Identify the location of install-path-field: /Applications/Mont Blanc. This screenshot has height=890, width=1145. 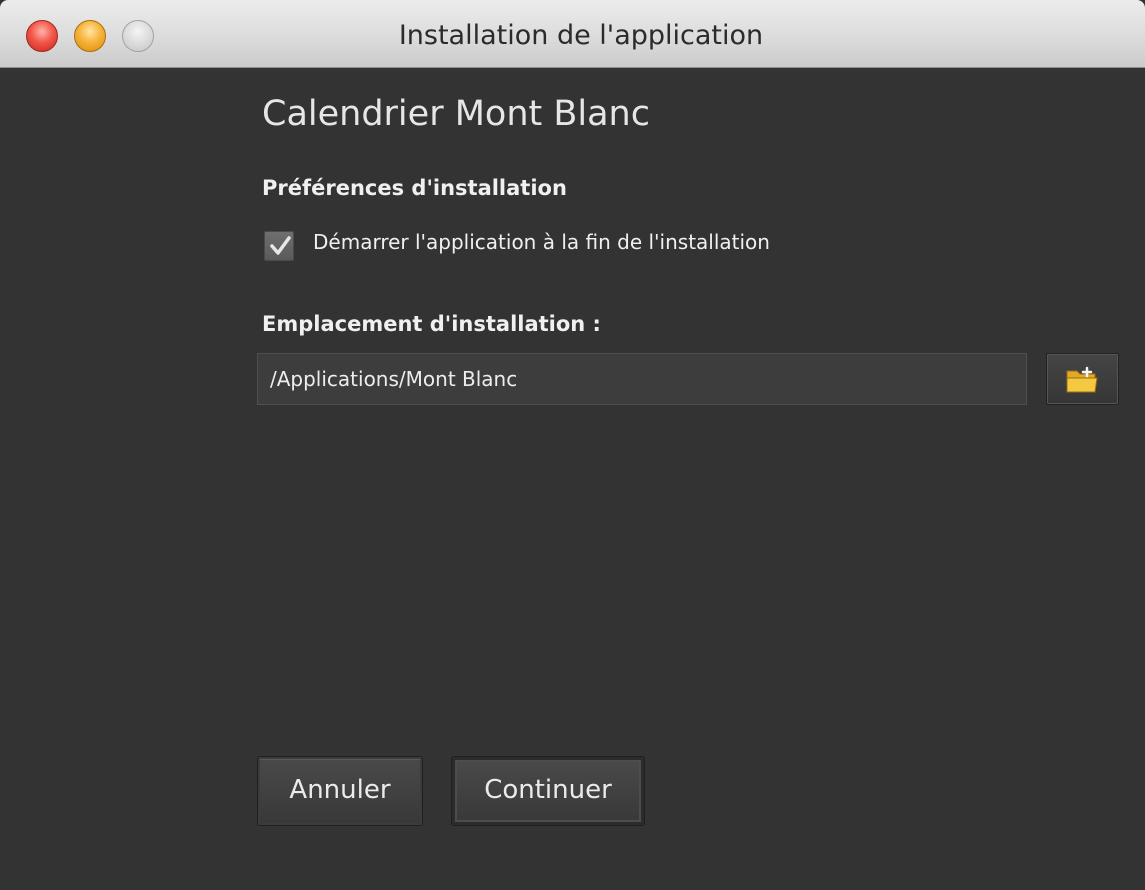
(642, 379).